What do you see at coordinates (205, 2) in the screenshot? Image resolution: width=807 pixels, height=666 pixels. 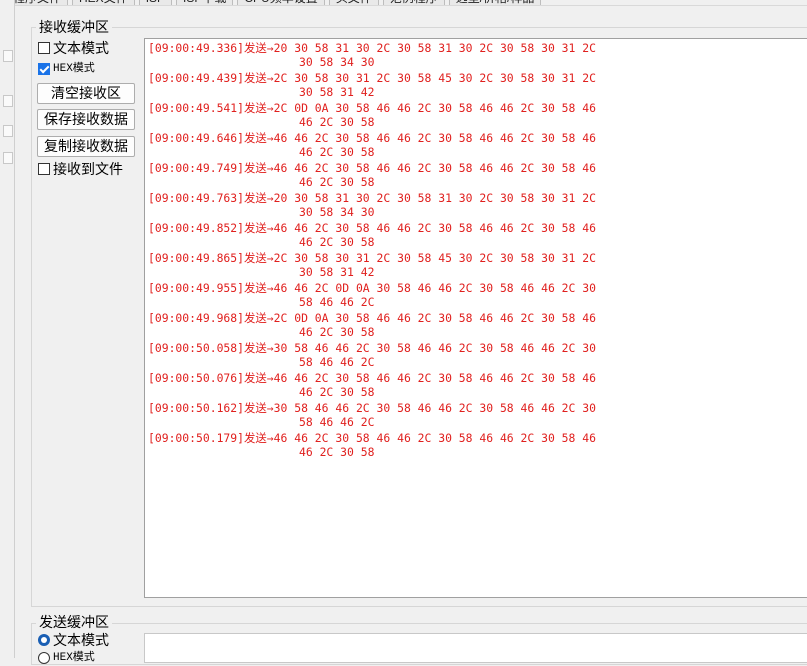 I see `top-tab: ISP下载` at bounding box center [205, 2].